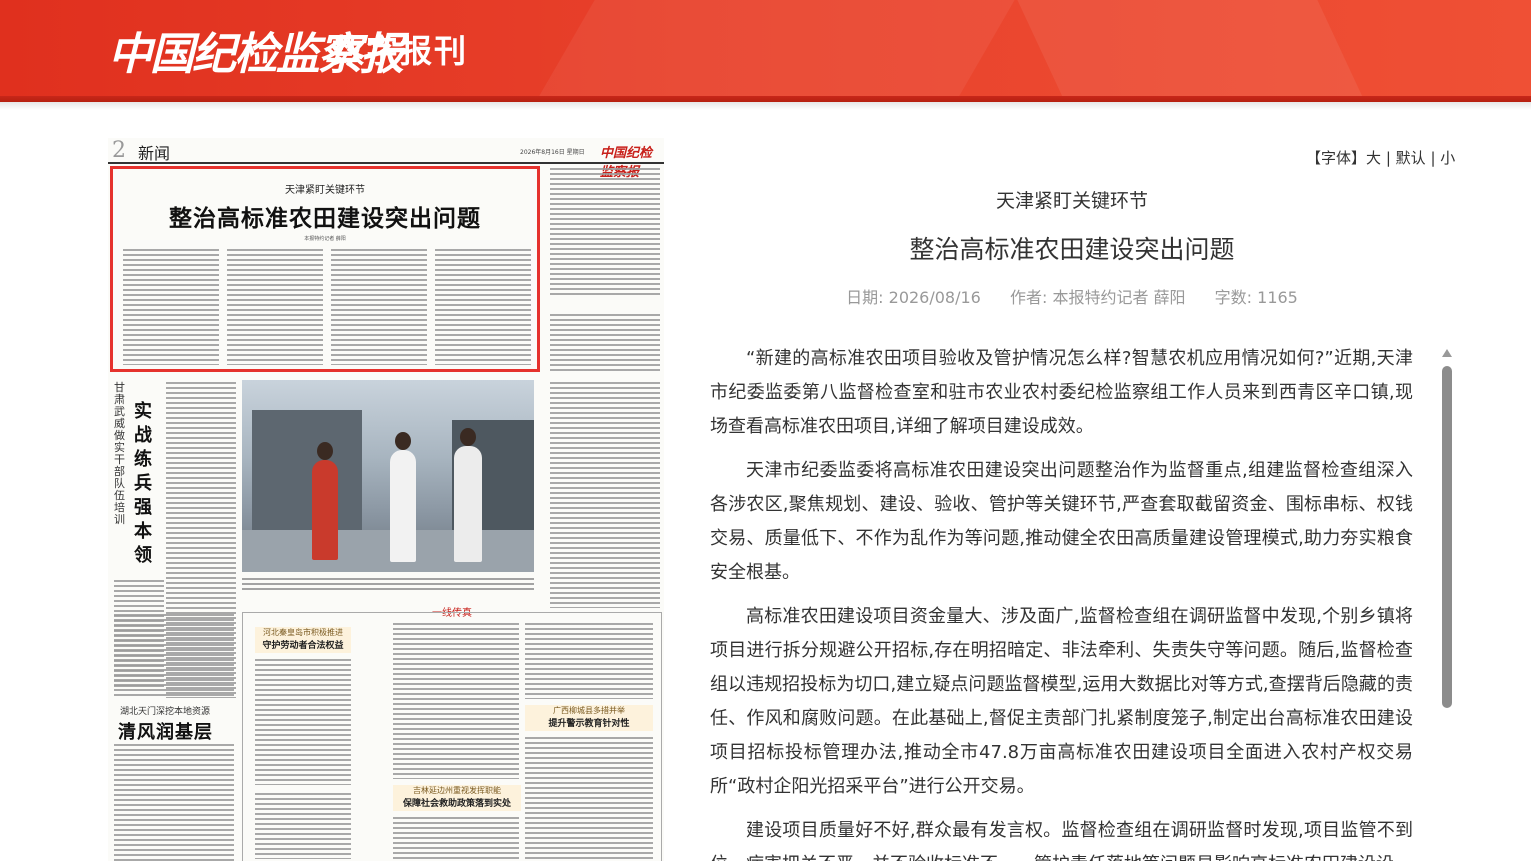 The height and width of the screenshot is (861, 1531). I want to click on font-size-label: 【字体】, so click(1336, 158).